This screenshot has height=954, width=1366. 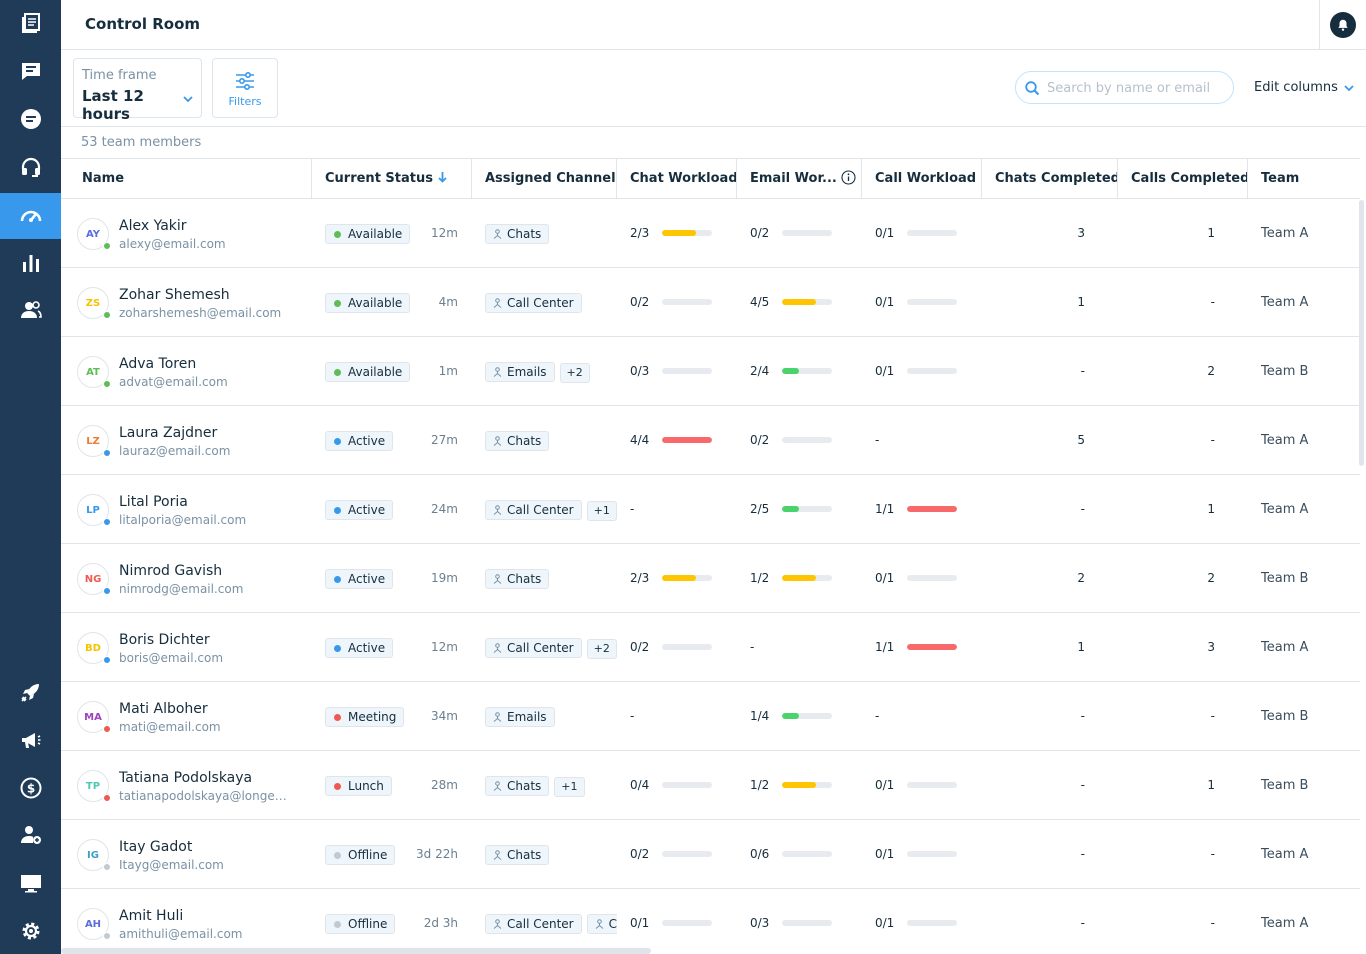 I want to click on status-cell: Active 24m, so click(x=392, y=509).